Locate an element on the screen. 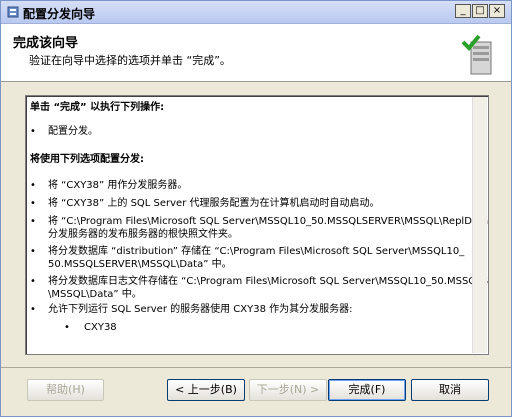 This screenshot has width=514, height=419. next-button: 下一步(N) > is located at coordinates (288, 390).